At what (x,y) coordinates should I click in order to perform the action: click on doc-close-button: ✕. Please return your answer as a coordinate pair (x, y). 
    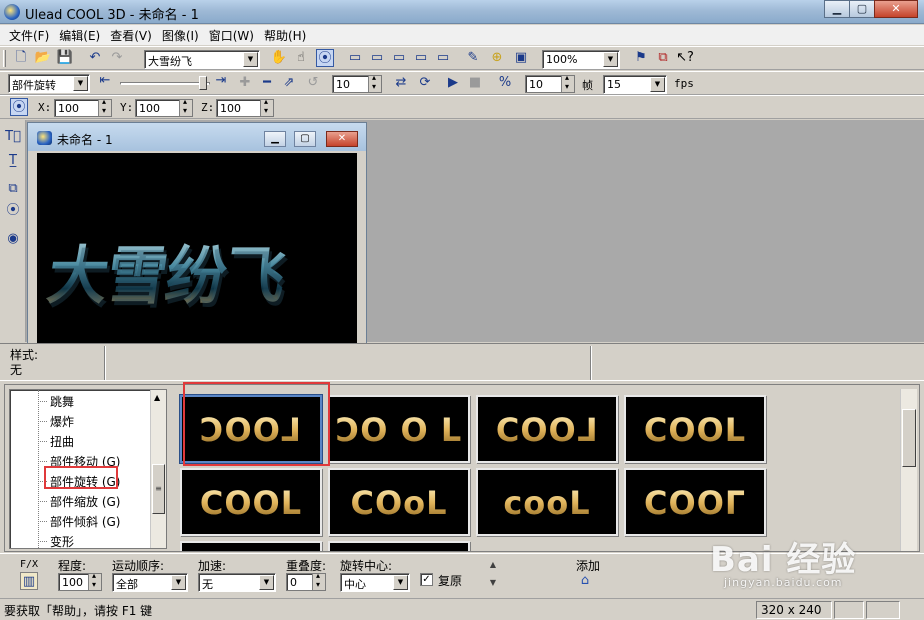
    Looking at the image, I should click on (342, 139).